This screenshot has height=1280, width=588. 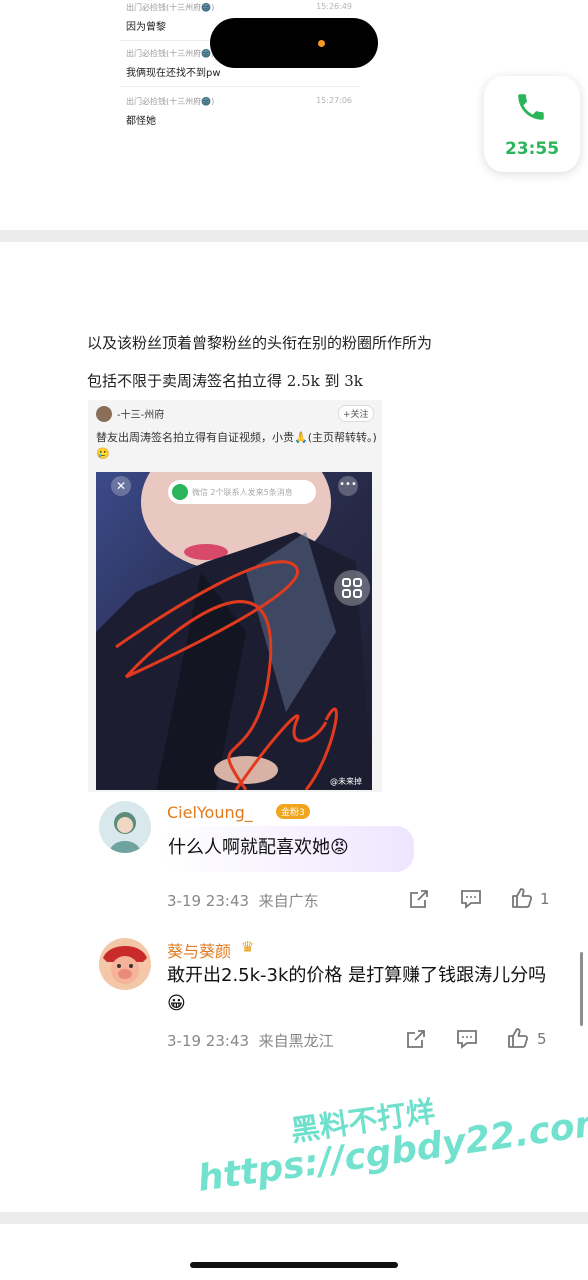 I want to click on post-photo: ✕ 微信 2个联系人发来5条消息 ••• @未来掉, so click(x=234, y=631).